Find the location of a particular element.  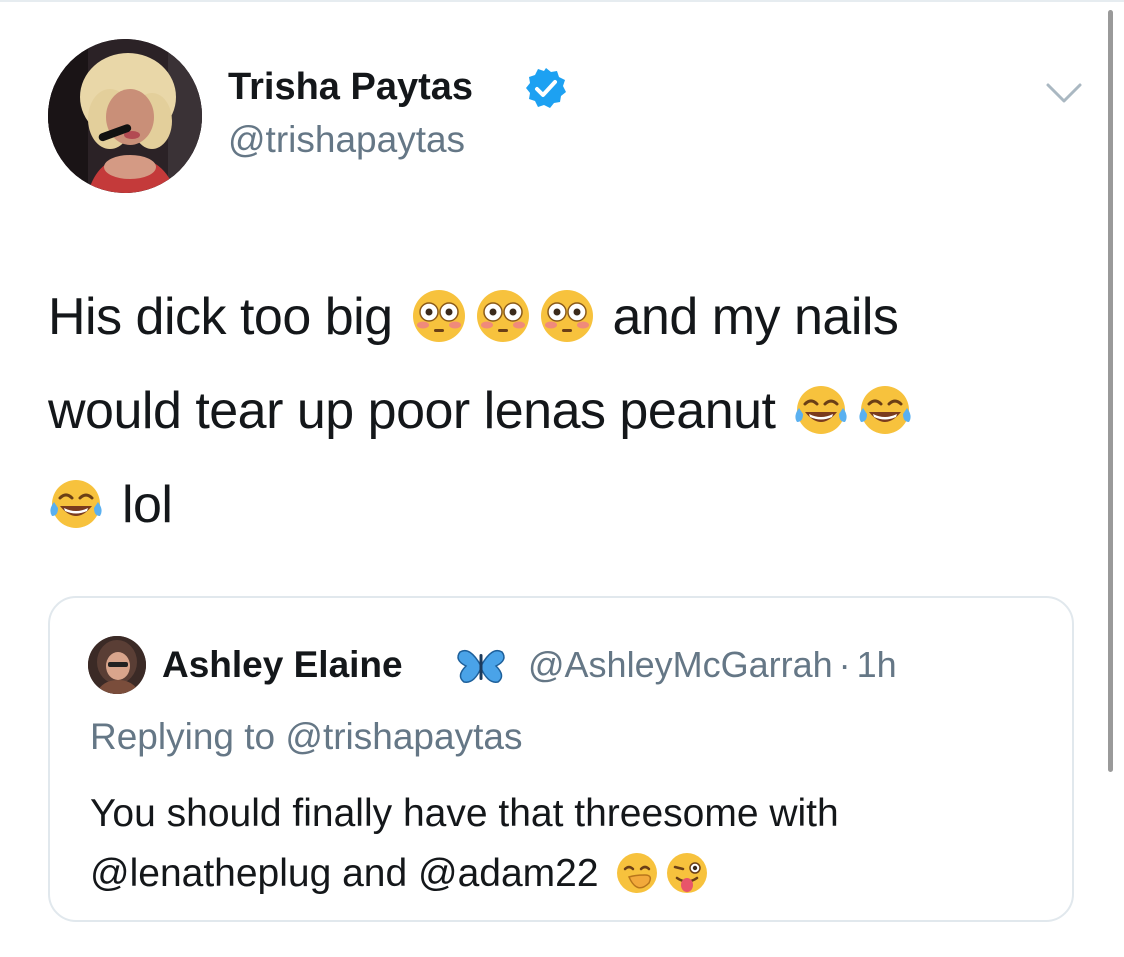

hand-over-mouth-icon is located at coordinates (637, 873).